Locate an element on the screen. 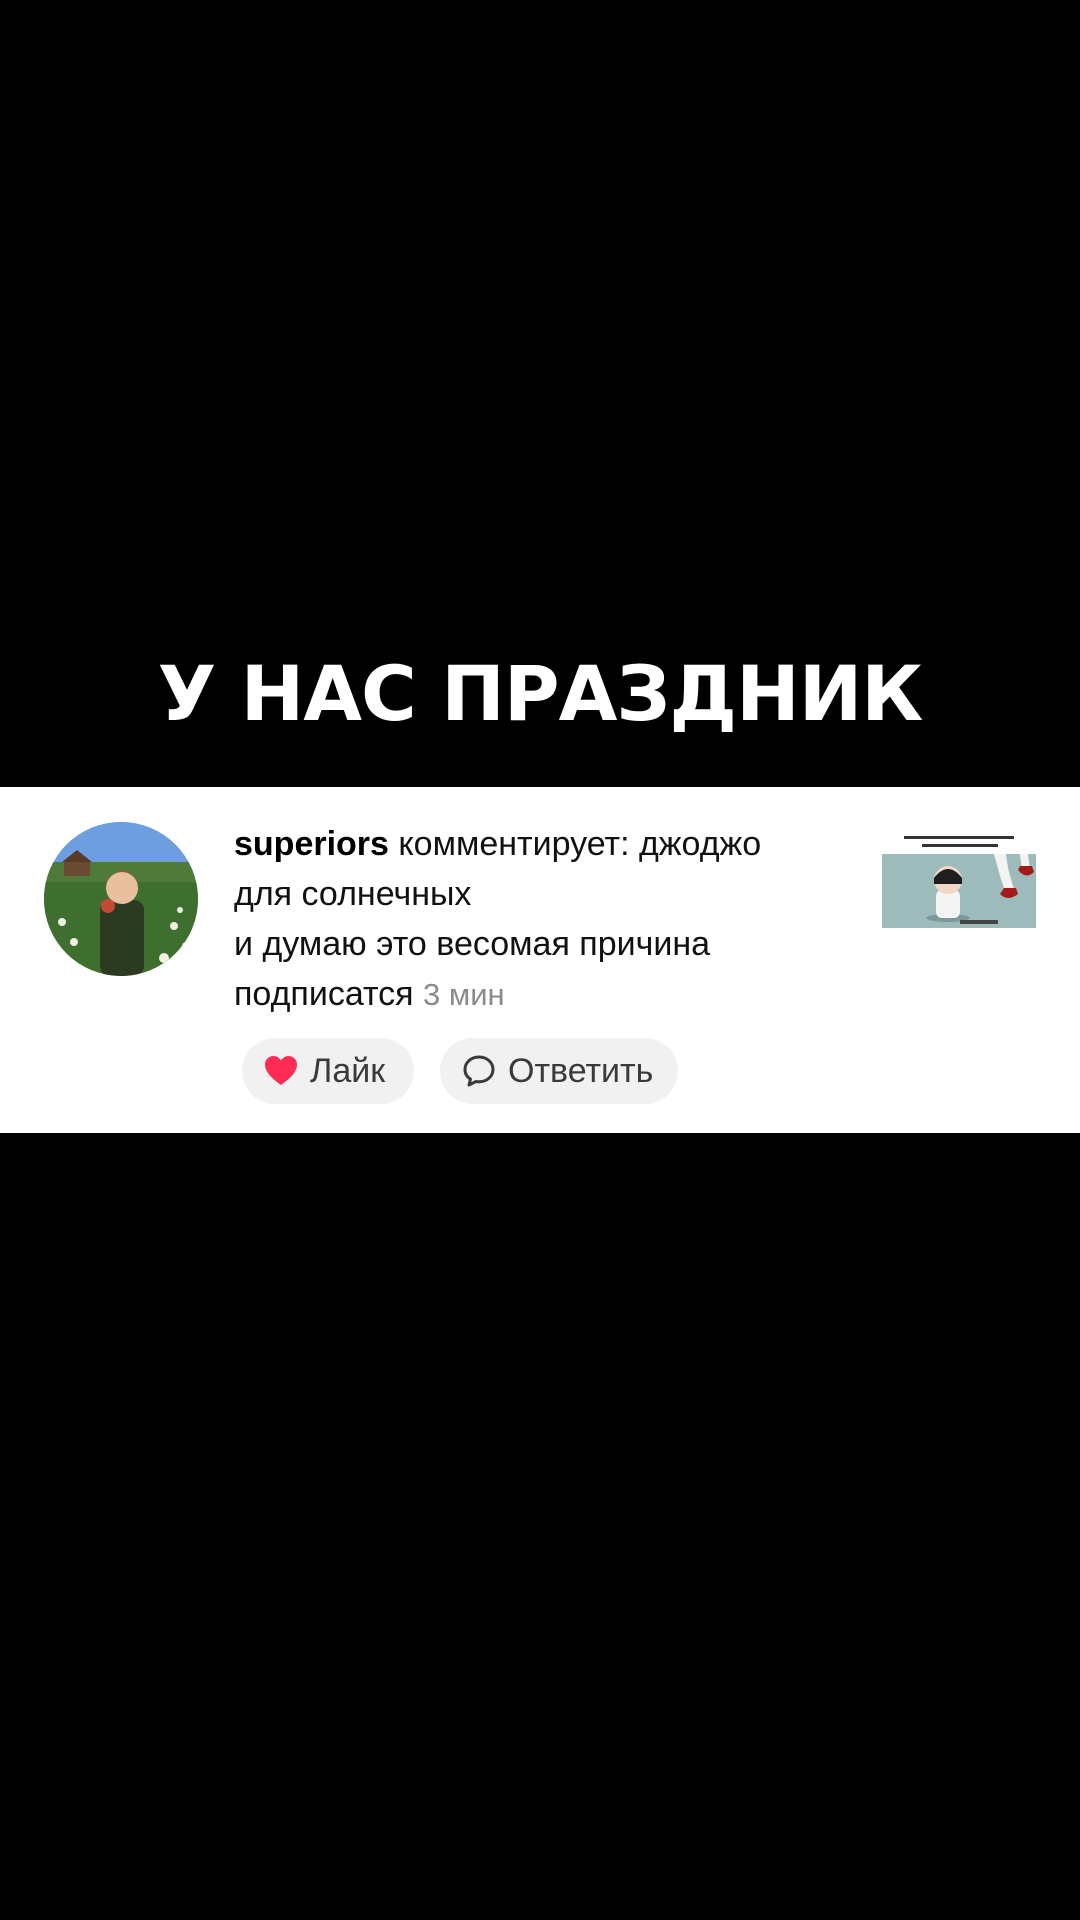  comment-line-1: джоджо is located at coordinates (700, 844).